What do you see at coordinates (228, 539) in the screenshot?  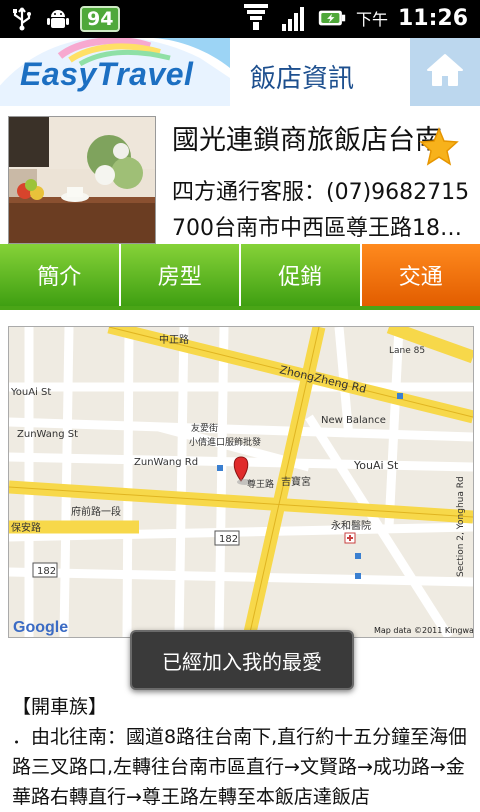 I see `map-route-182-a: 182` at bounding box center [228, 539].